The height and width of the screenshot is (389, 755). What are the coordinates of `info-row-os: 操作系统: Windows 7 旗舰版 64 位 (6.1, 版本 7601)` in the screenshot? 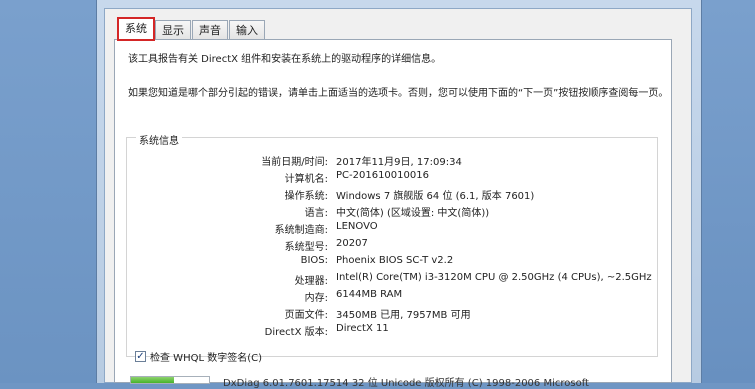 It's located at (400, 195).